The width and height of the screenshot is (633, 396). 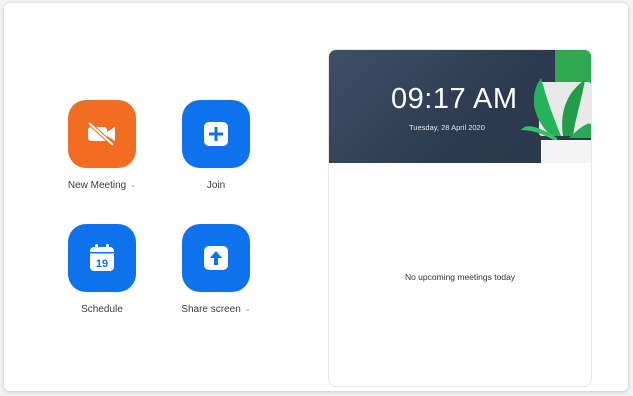 What do you see at coordinates (102, 309) in the screenshot?
I see `schedule-label: Schedule` at bounding box center [102, 309].